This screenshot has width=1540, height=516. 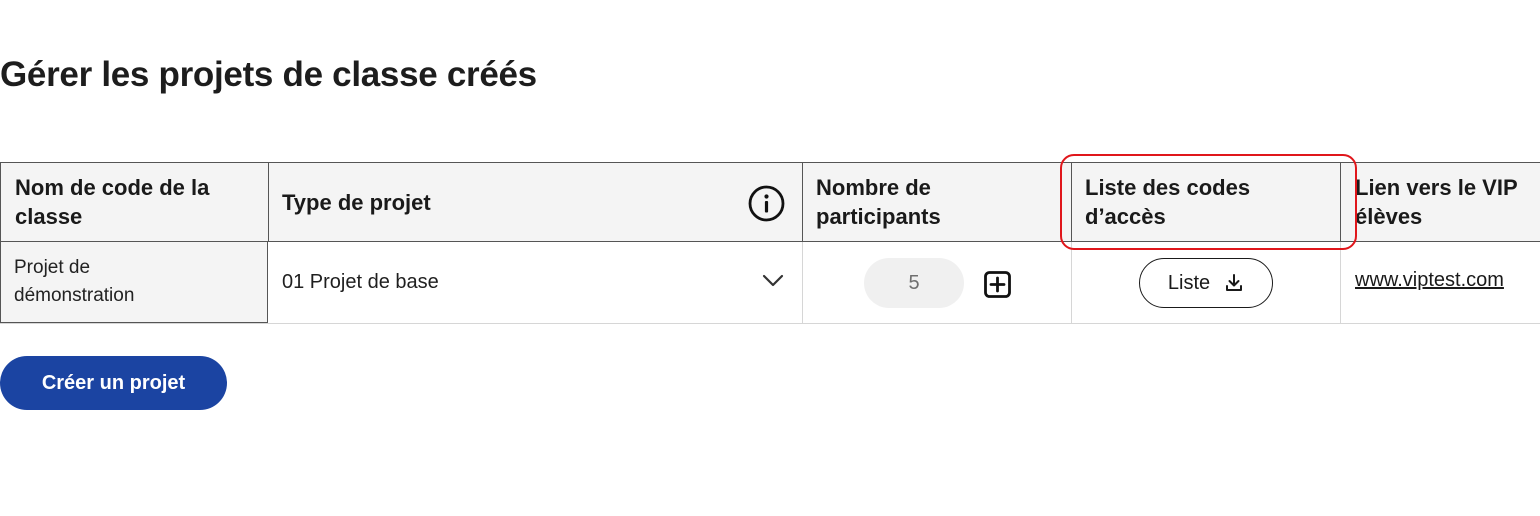 What do you see at coordinates (112, 187) in the screenshot?
I see `header-class-code-line1: Nom de code de la` at bounding box center [112, 187].